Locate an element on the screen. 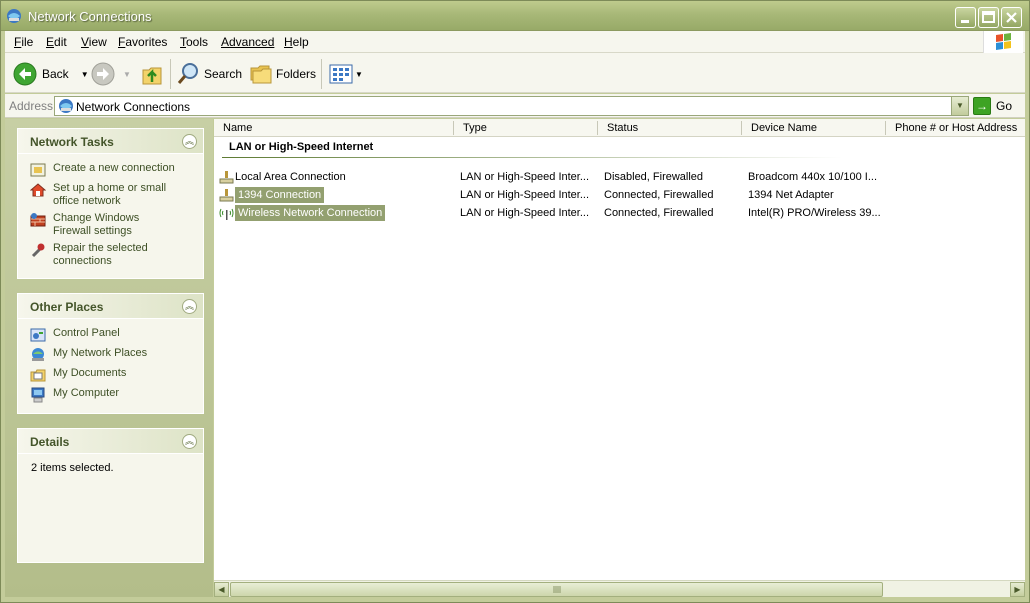 Image resolution: width=1030 pixels, height=603 pixels. folders-button: Folders is located at coordinates (282, 74).